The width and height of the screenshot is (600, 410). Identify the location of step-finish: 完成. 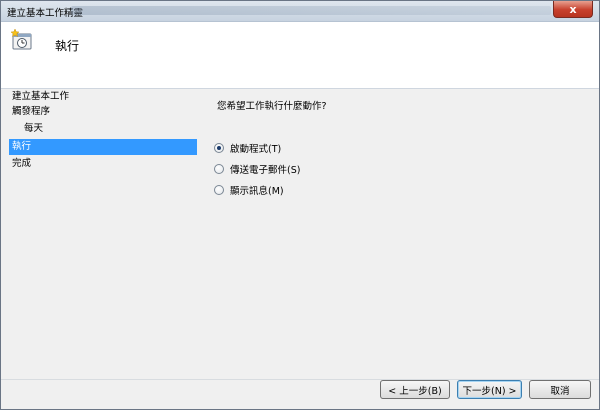
(103, 164).